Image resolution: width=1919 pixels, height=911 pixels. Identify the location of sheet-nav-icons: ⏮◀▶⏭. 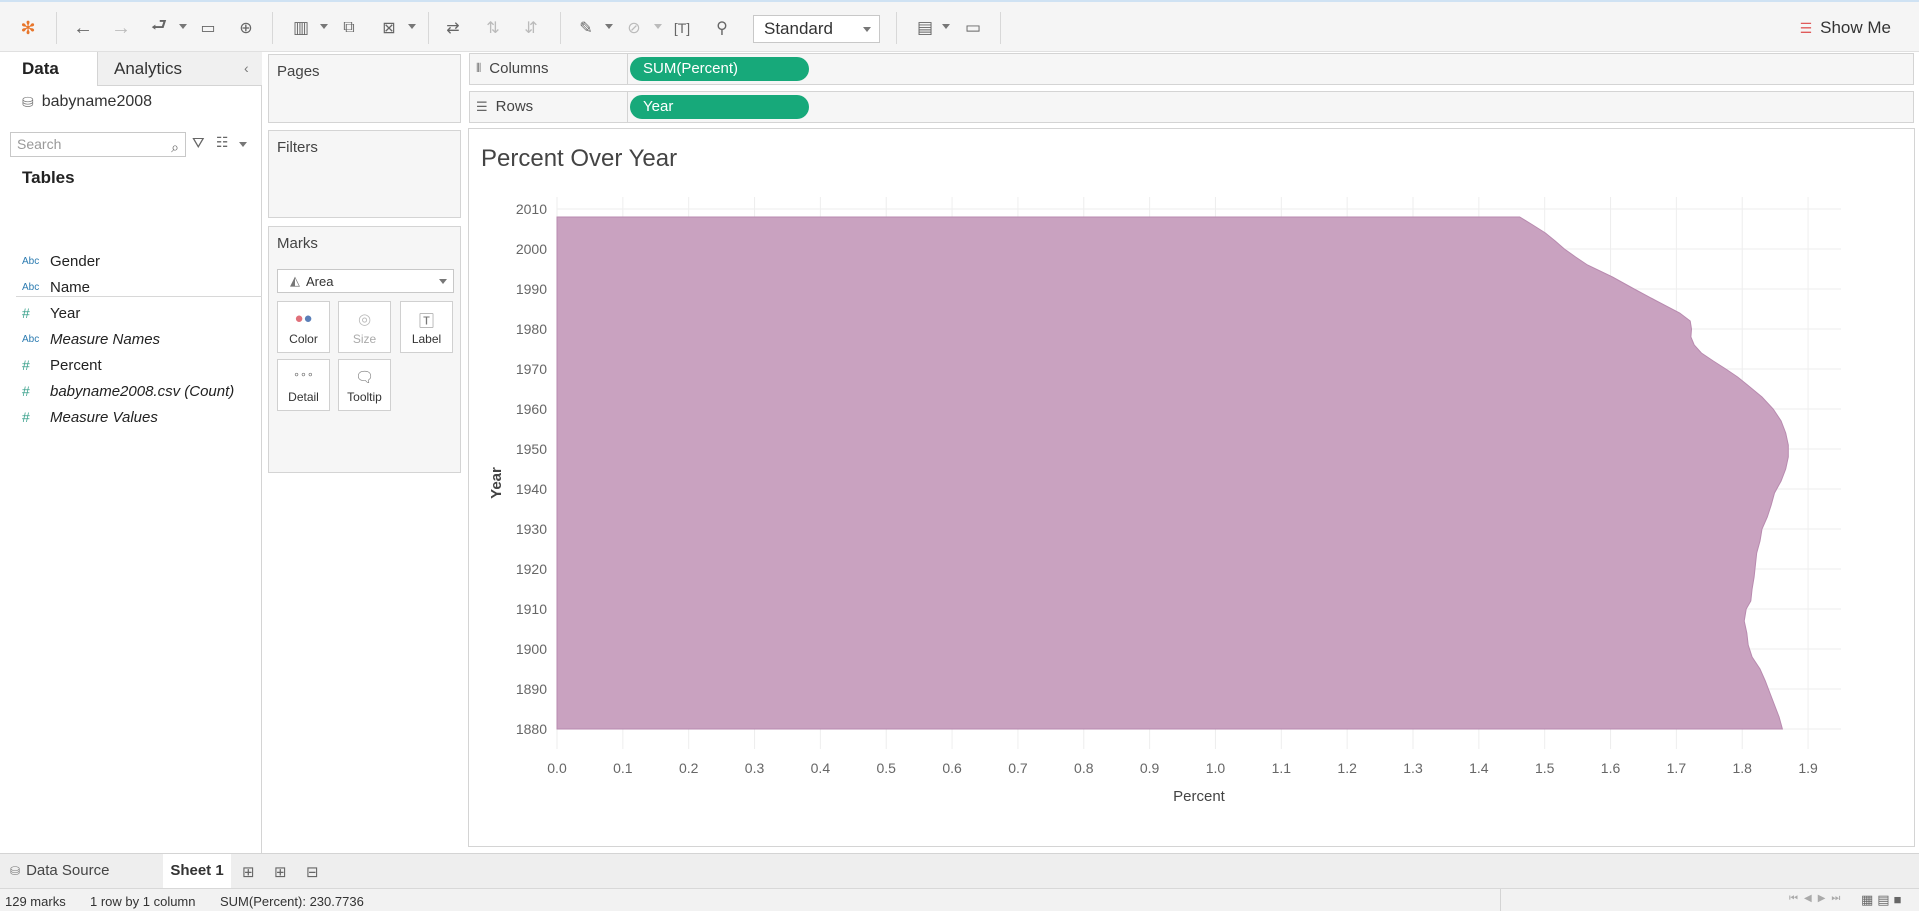
(1817, 898).